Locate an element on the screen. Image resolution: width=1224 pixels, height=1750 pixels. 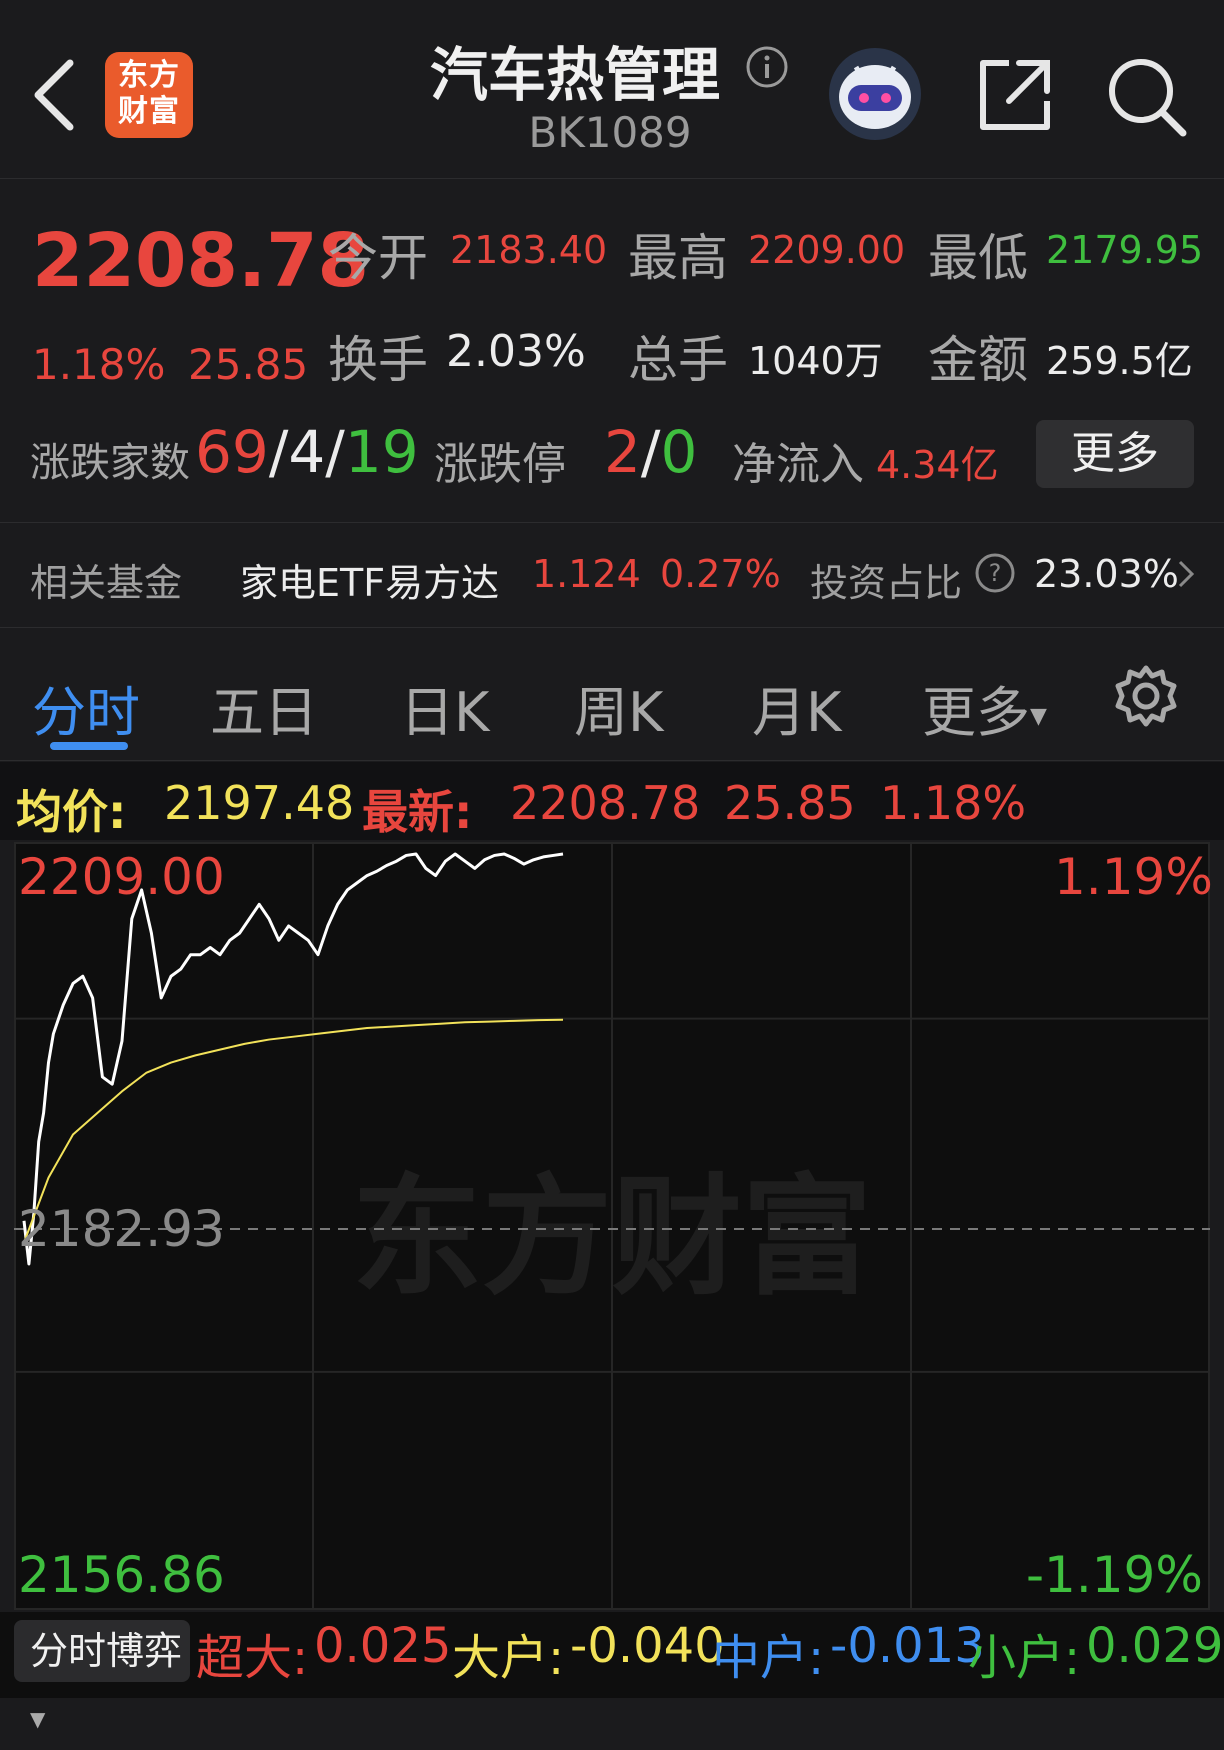
intraday-game-selector: 分时博弈 ▼ is located at coordinates (102, 1675).